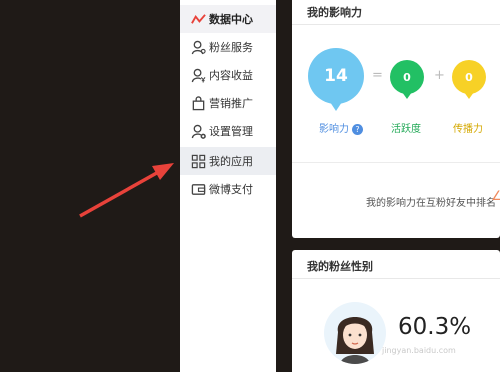 The height and width of the screenshot is (372, 500). I want to click on grid-icon, so click(198, 161).